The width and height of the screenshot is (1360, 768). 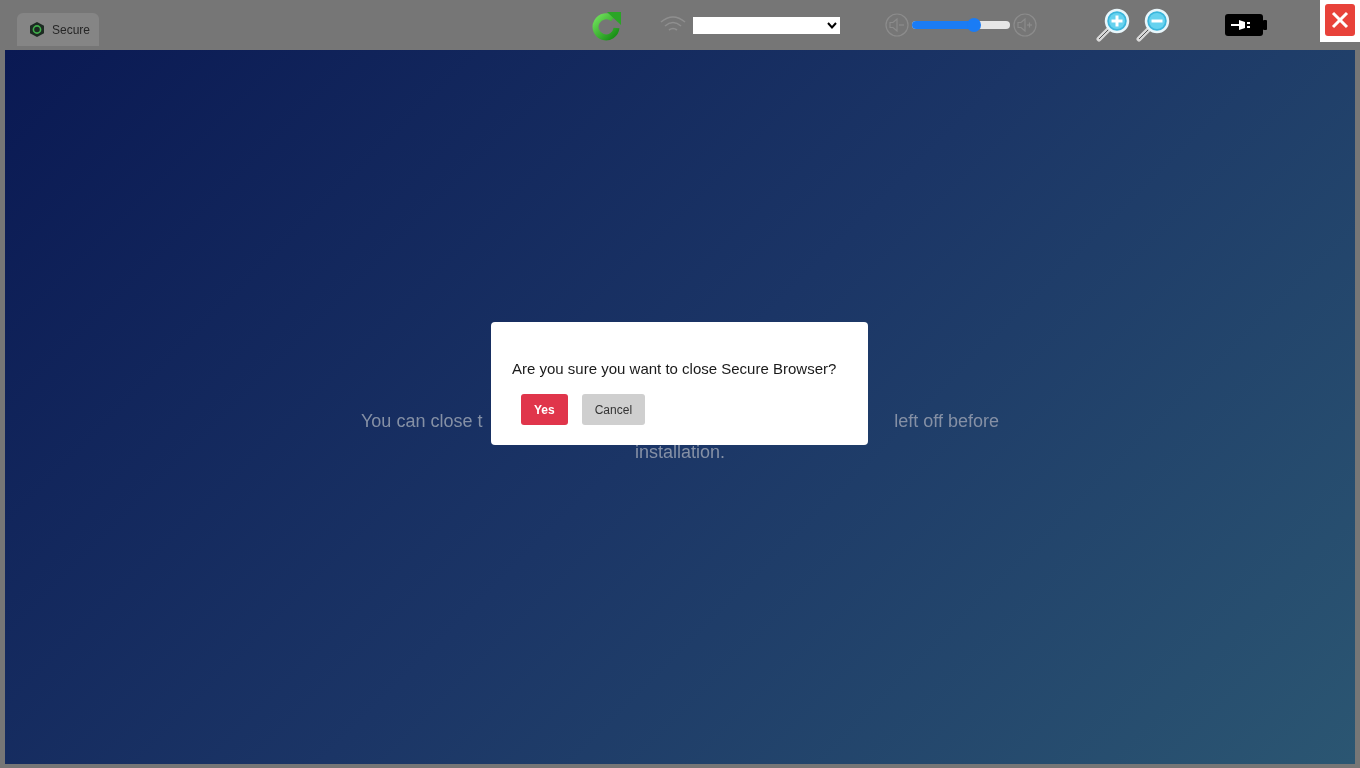 What do you see at coordinates (961, 25) in the screenshot?
I see `volume-slider` at bounding box center [961, 25].